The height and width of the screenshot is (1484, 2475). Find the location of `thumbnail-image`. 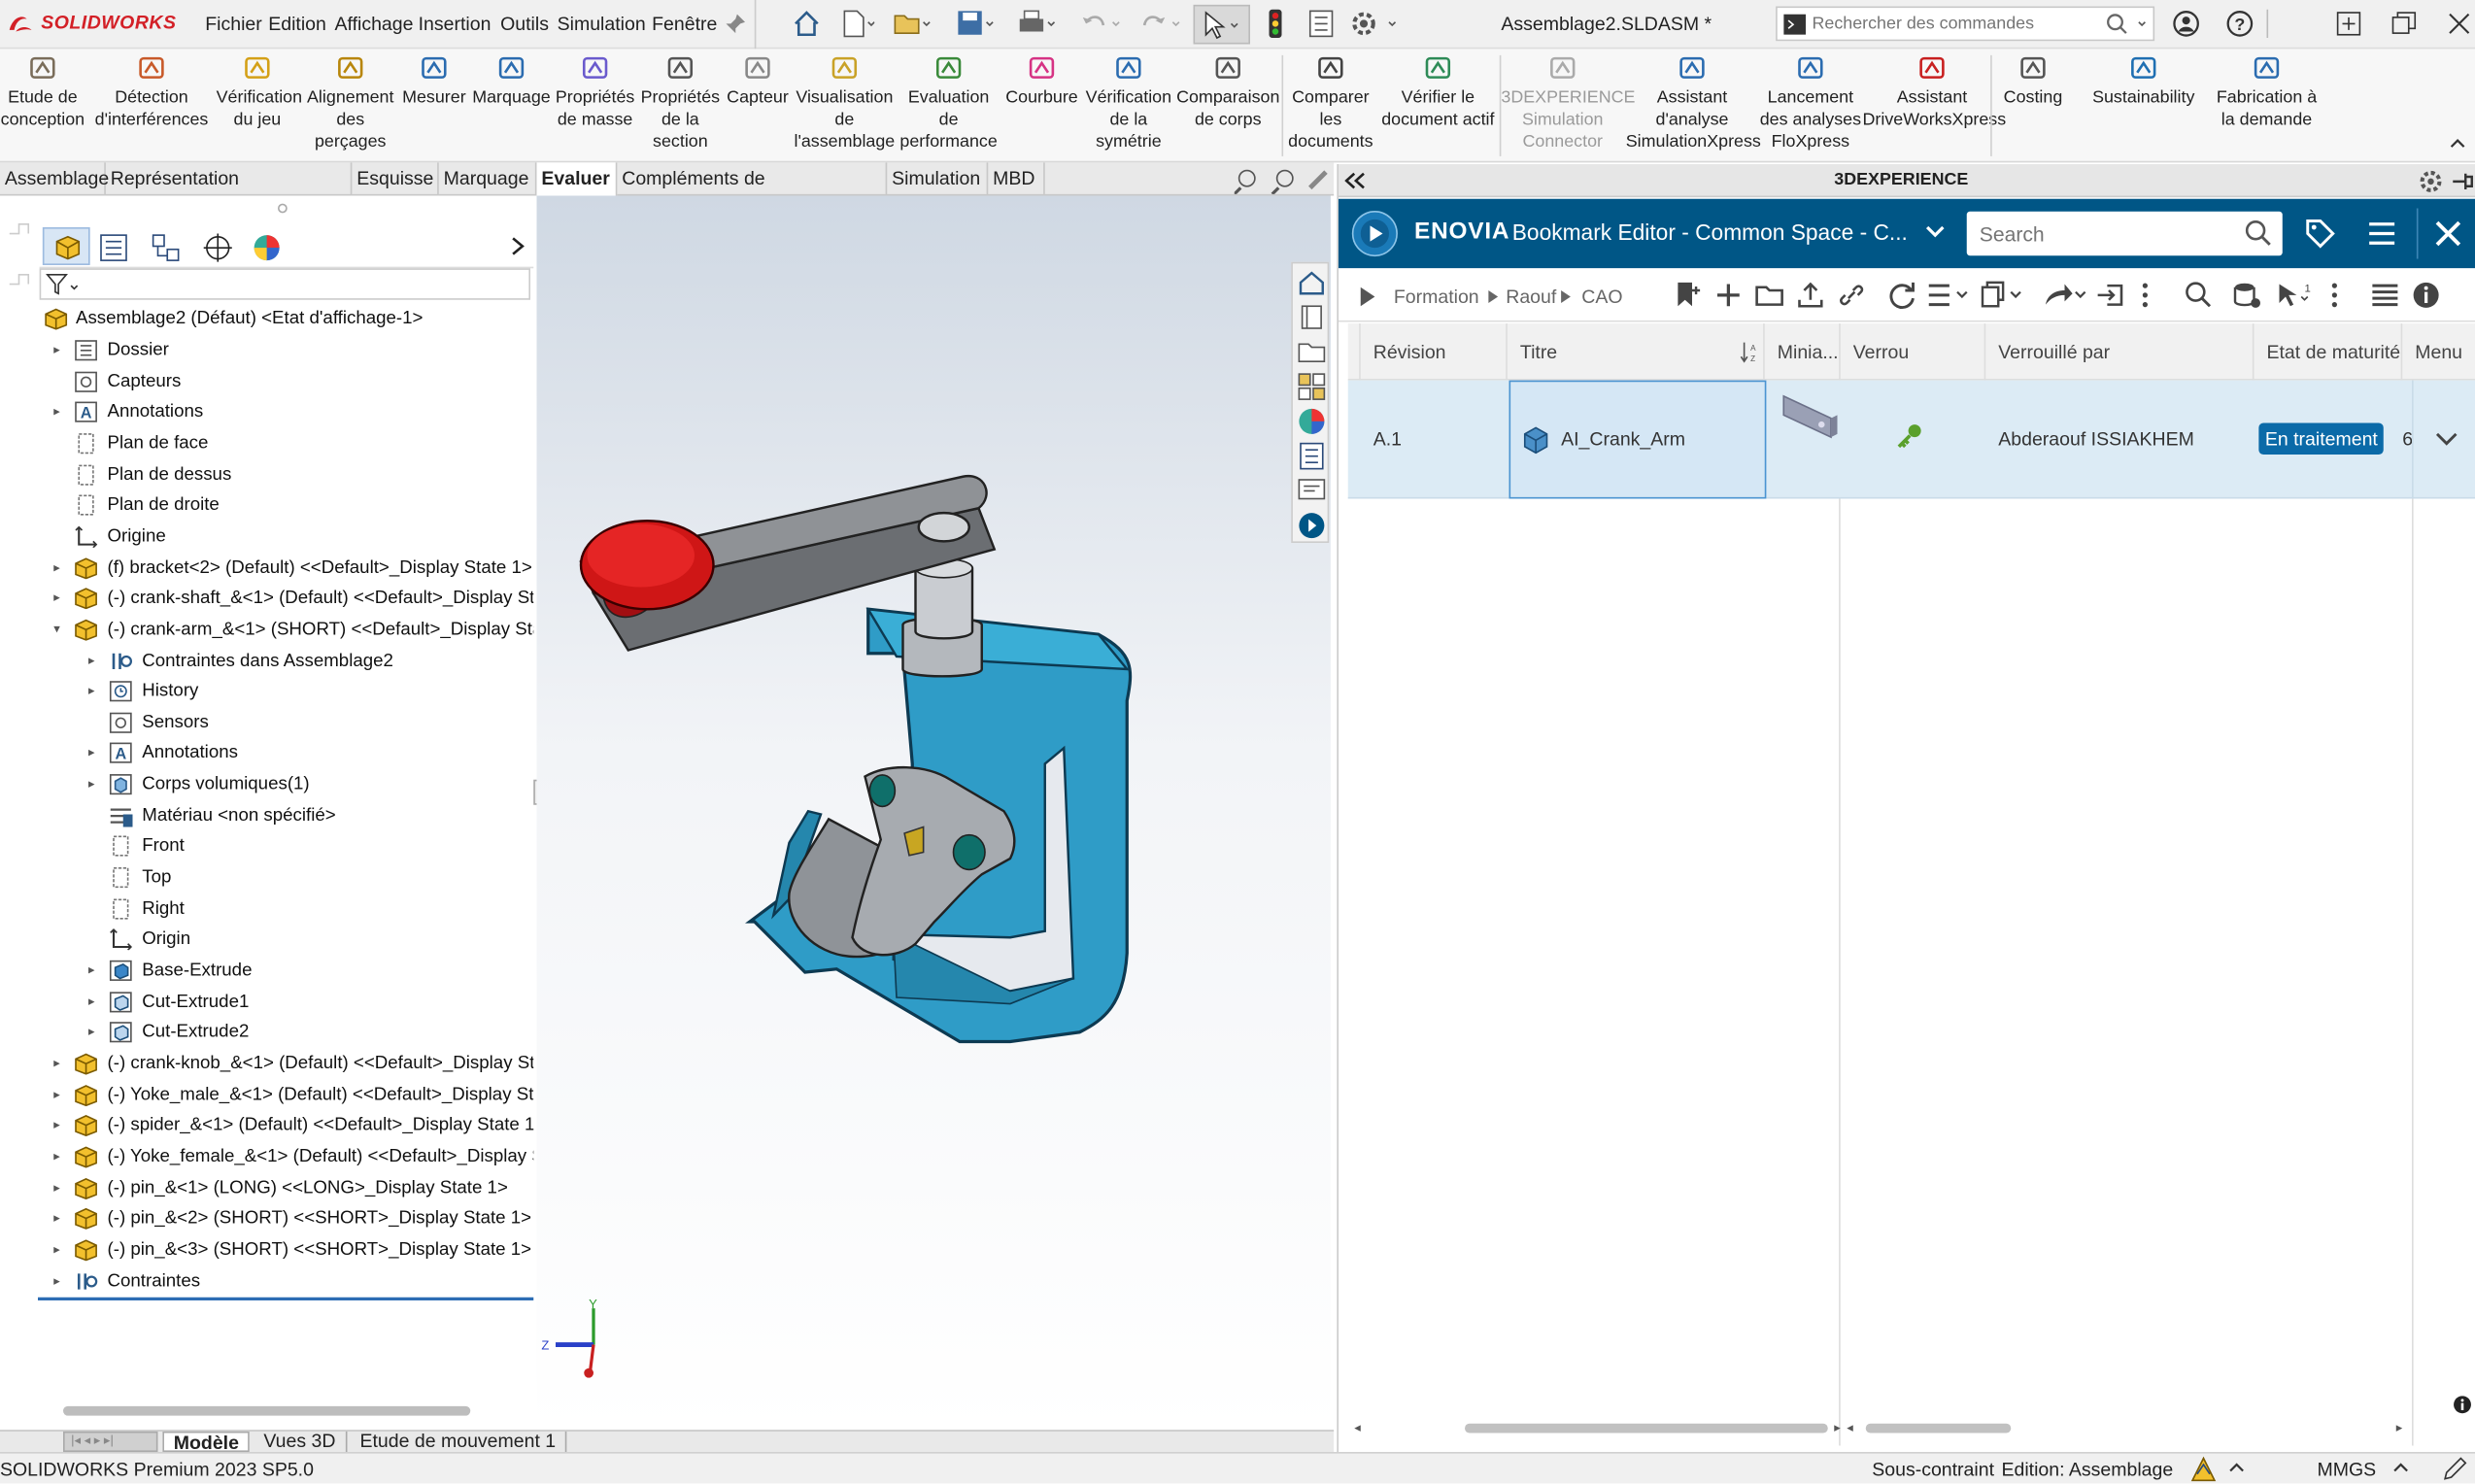

thumbnail-image is located at coordinates (1808, 423).